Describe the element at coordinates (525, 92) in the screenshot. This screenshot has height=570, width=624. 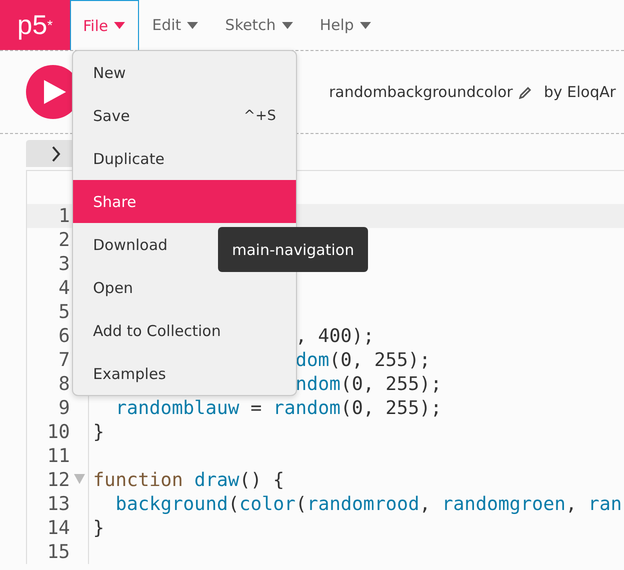
I see `pencil-icon` at that location.